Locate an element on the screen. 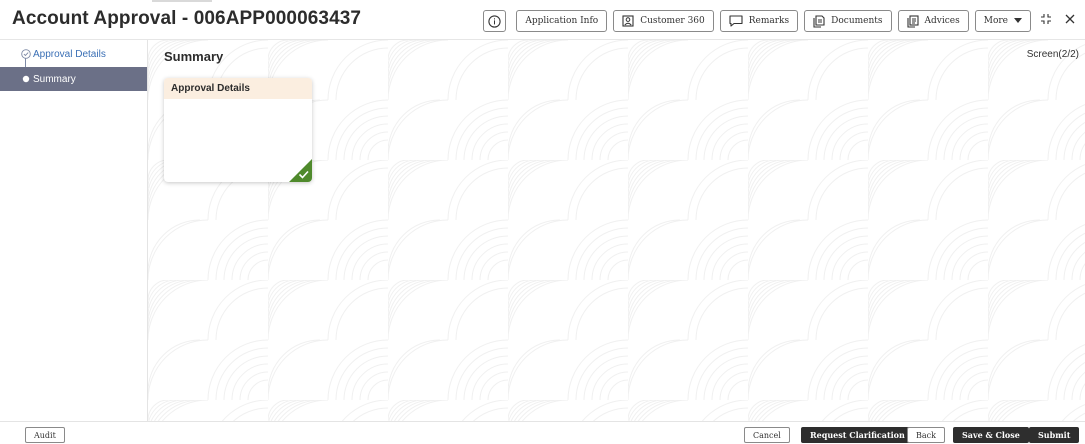 This screenshot has height=444, width=1085. collapse-button is located at coordinates (1046, 21).